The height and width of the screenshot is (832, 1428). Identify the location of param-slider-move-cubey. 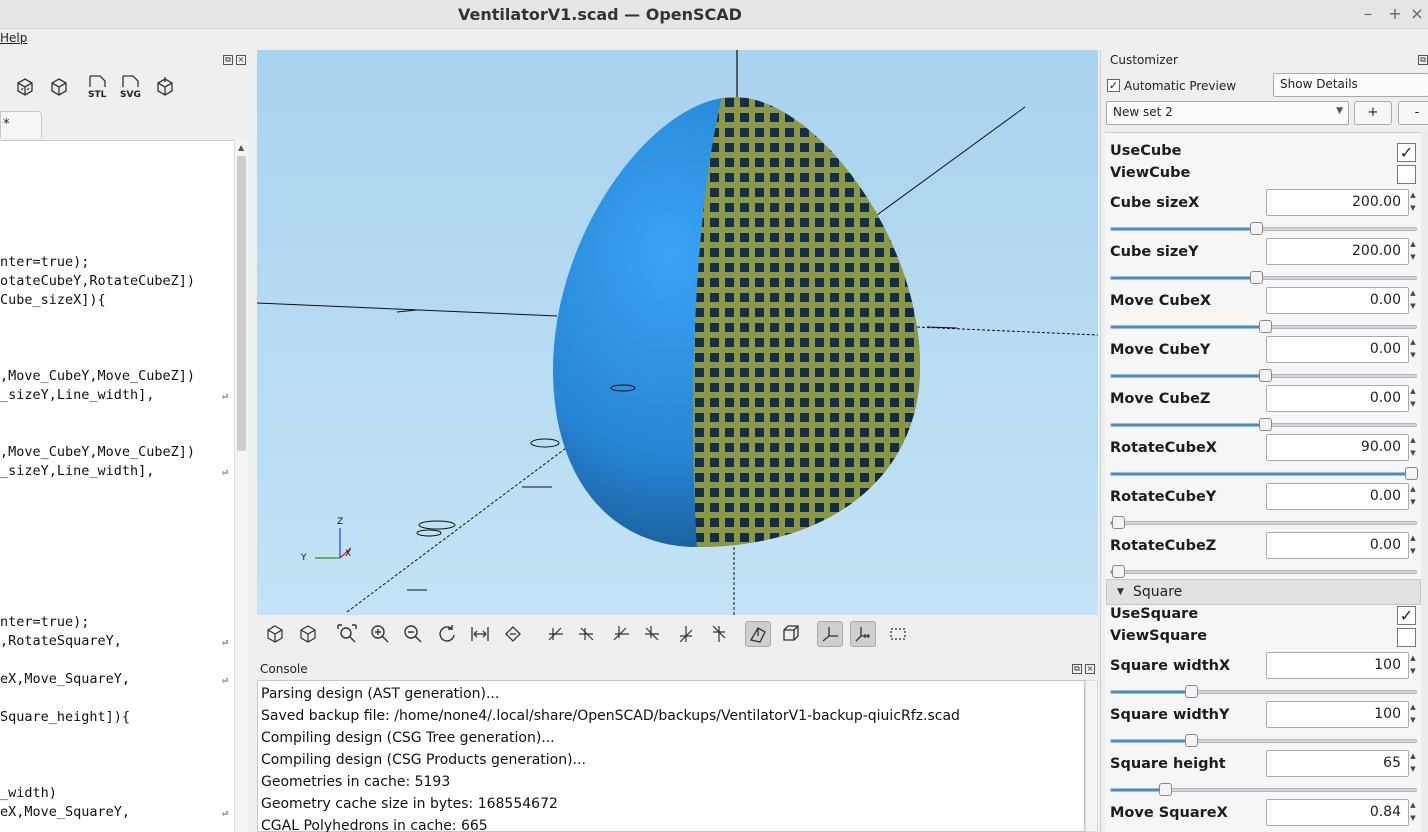
(1263, 375).